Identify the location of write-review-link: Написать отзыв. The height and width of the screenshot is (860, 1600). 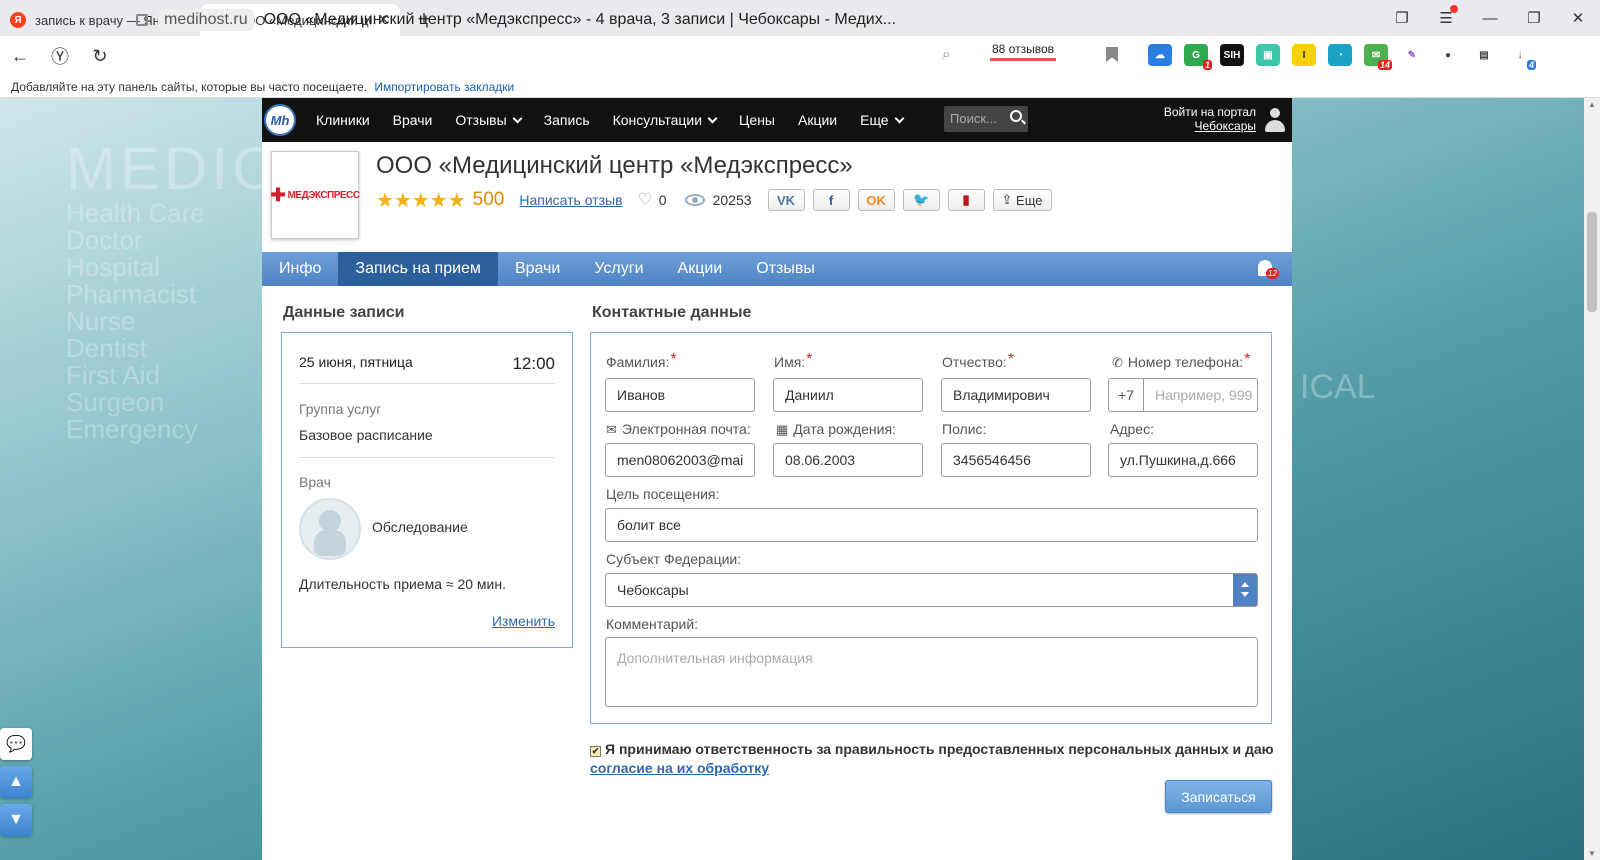
(570, 200).